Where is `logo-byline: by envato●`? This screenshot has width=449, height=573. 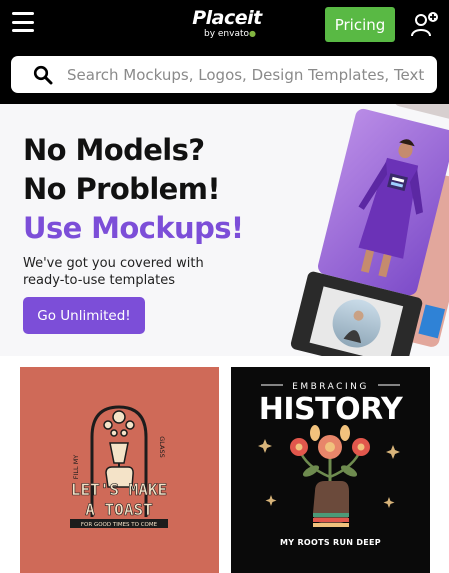
logo-byline: by envato● is located at coordinates (229, 34).